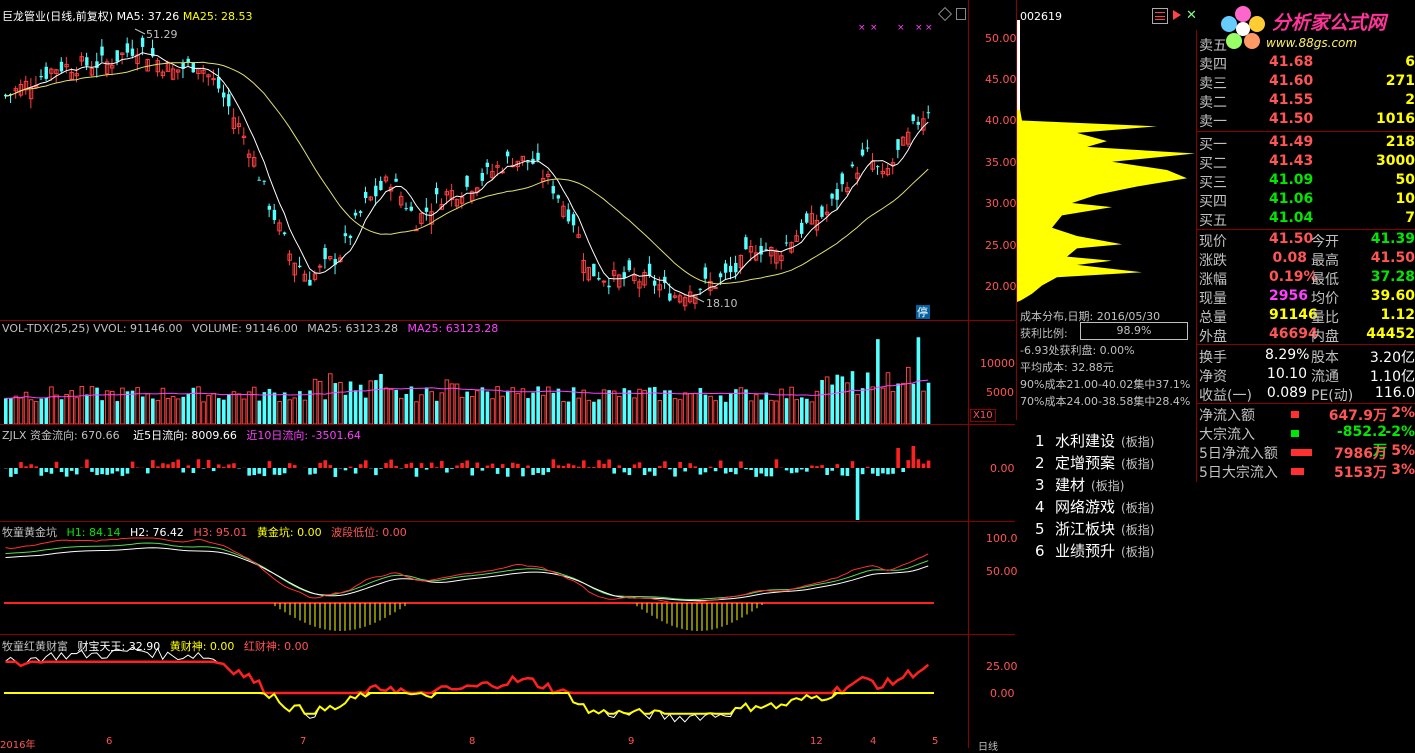  Describe the element at coordinates (1177, 15) in the screenshot. I see `play-icon` at that location.